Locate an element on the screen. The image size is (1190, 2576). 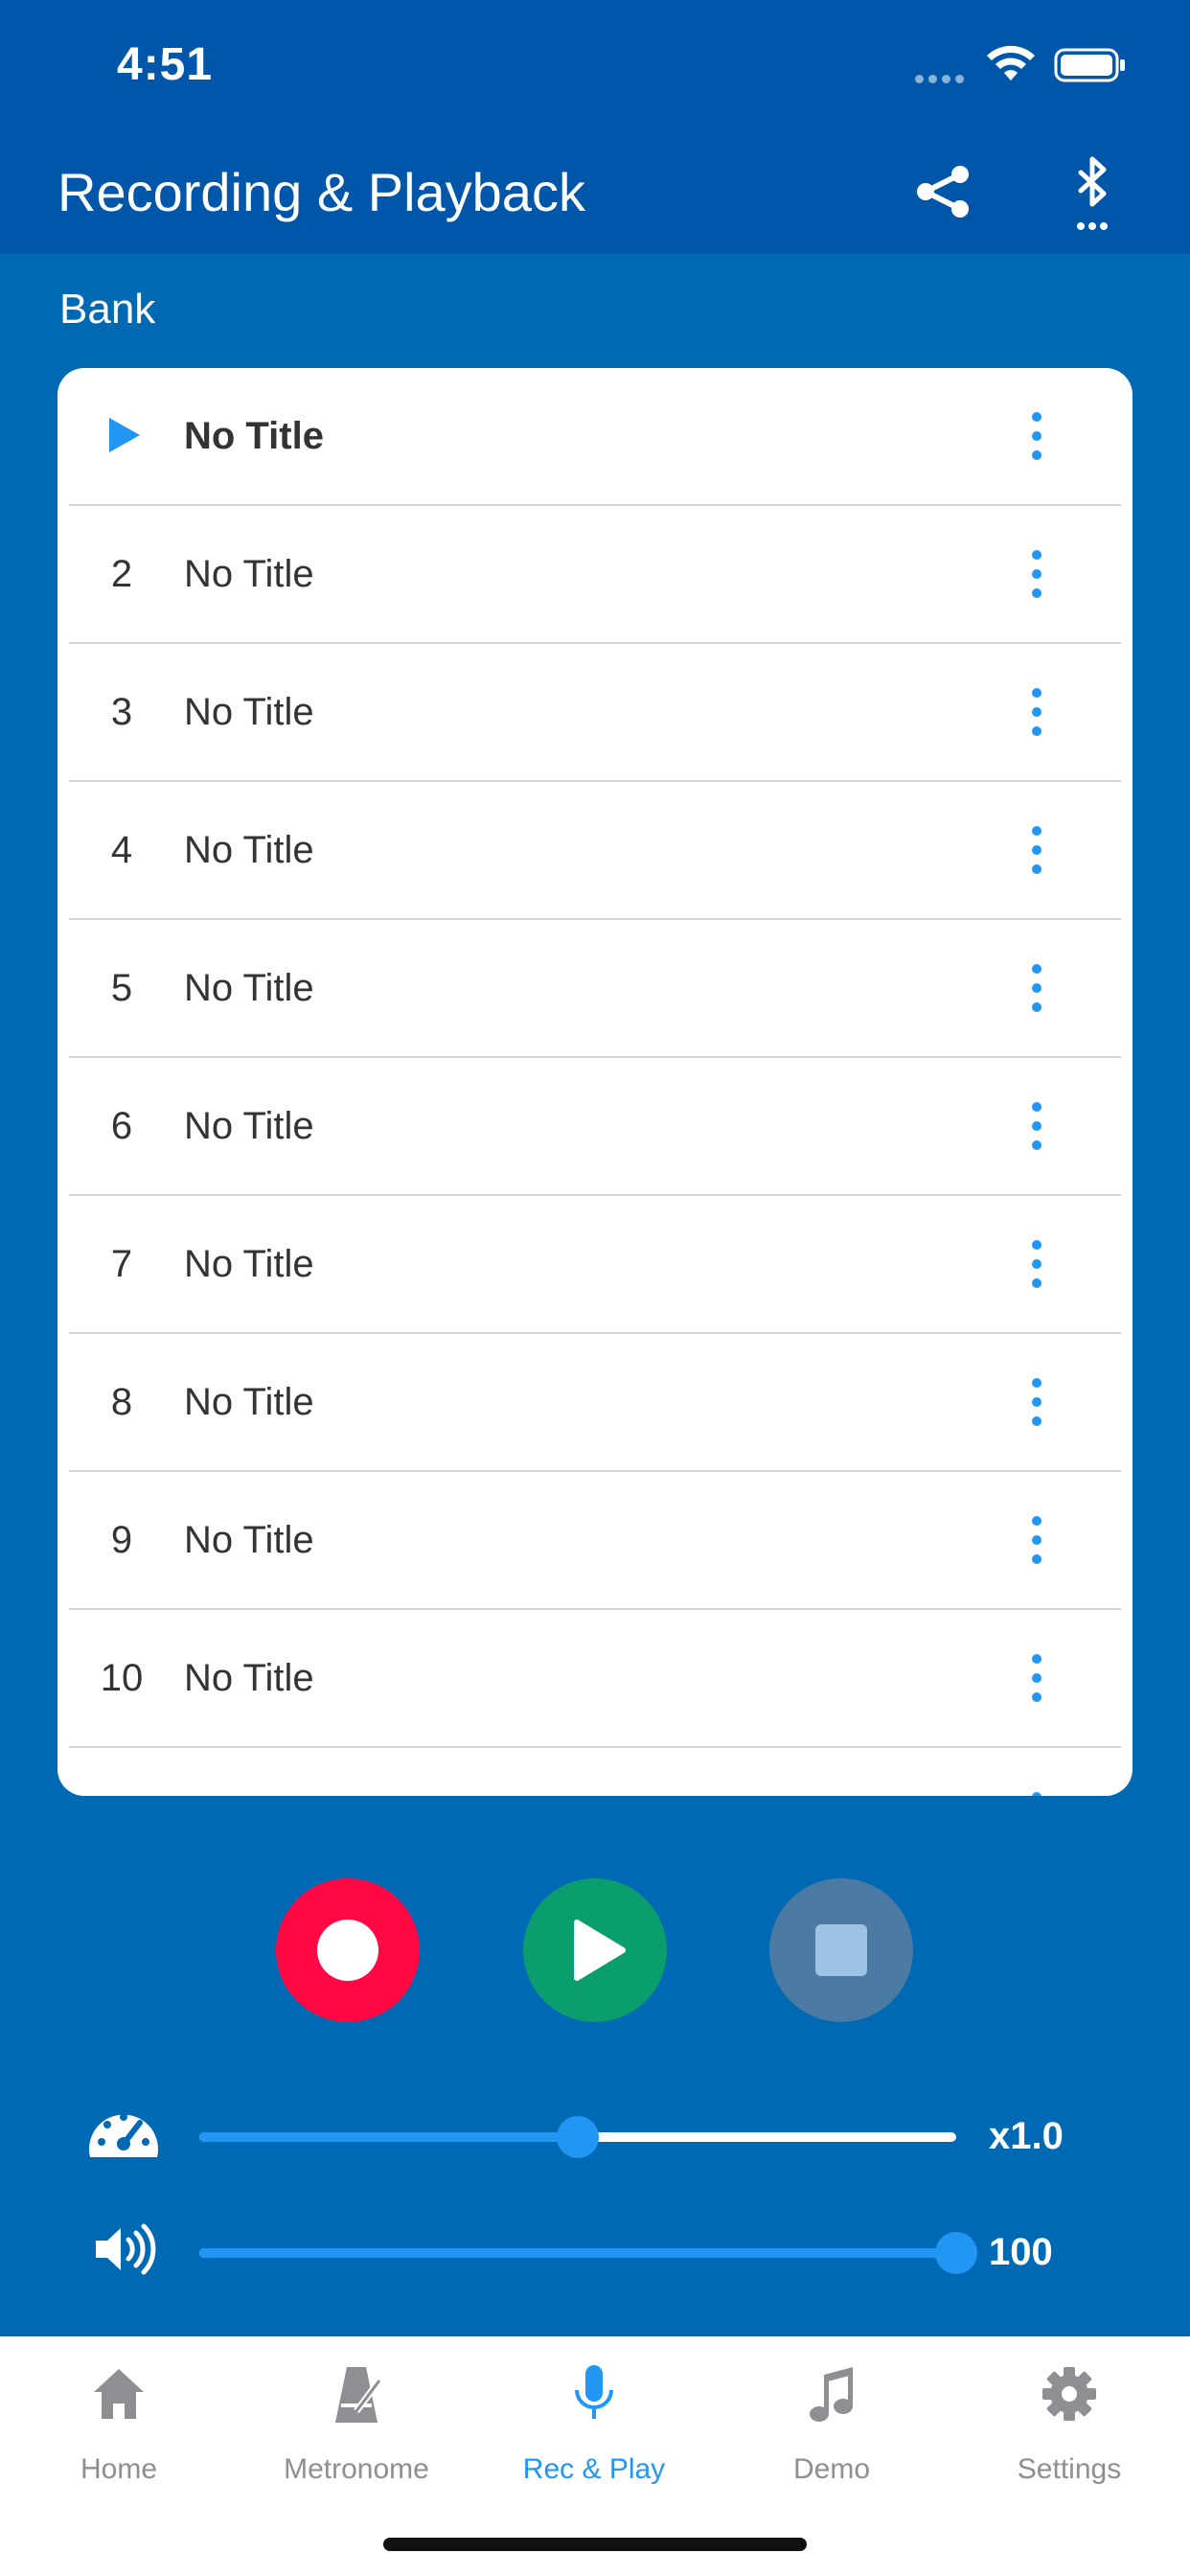
tab-rec-play: Rec & Play is located at coordinates (594, 2417).